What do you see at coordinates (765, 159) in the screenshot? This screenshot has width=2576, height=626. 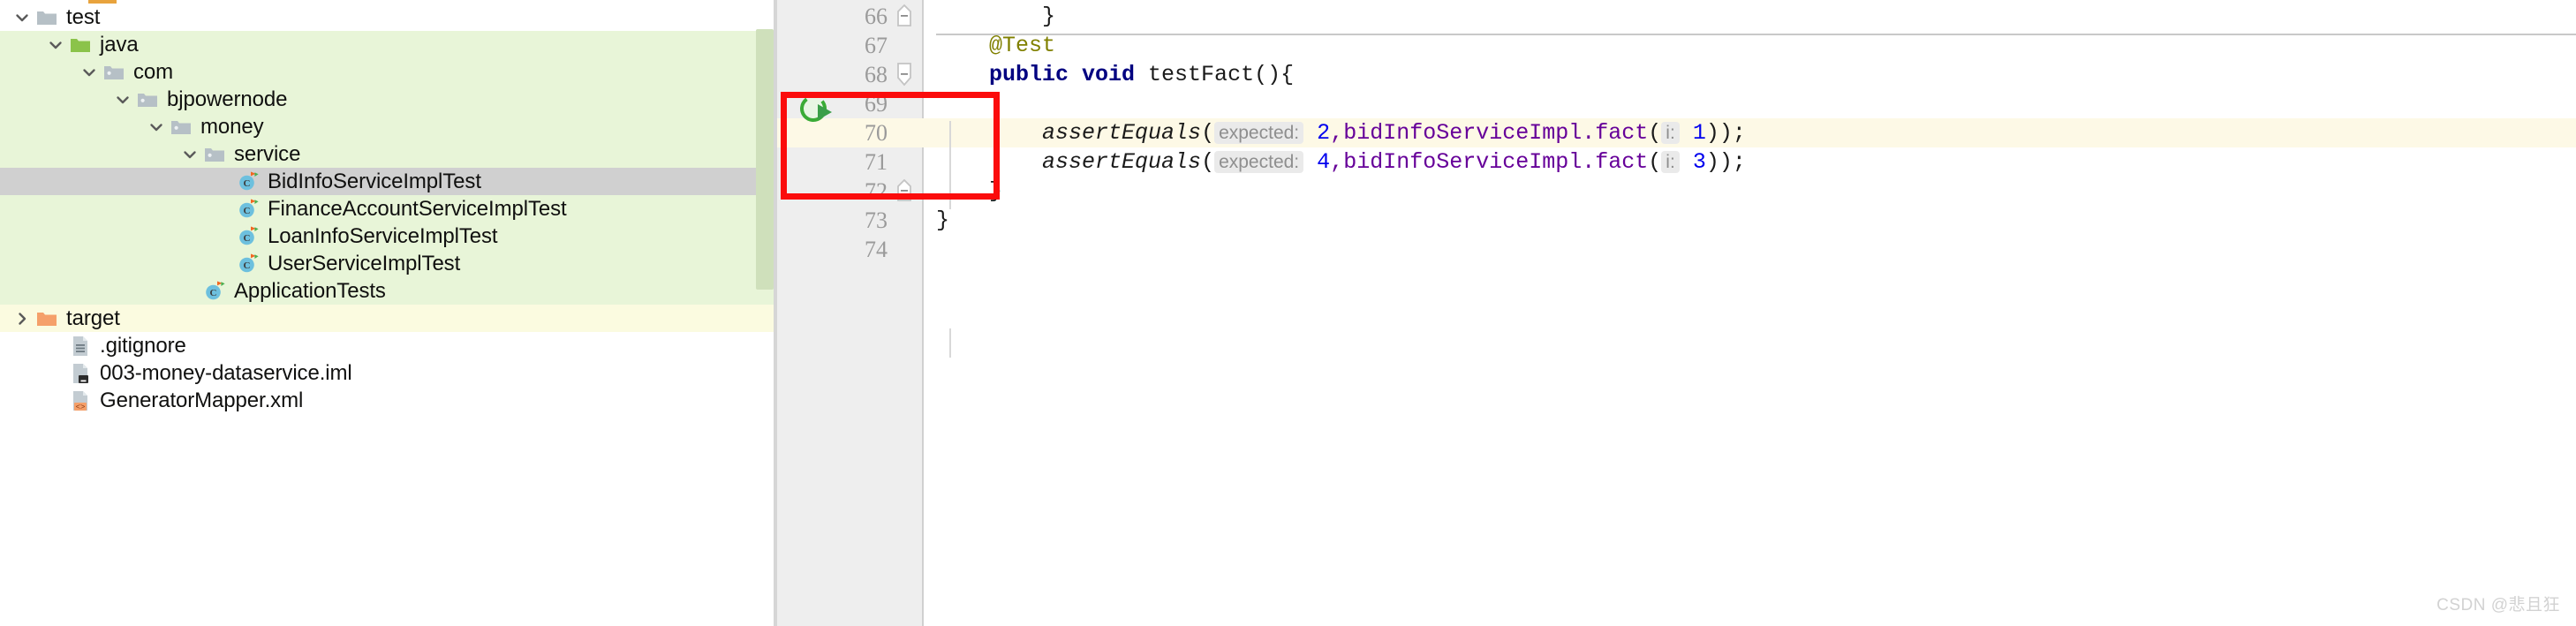 I see `sidebar-vertical-scrollbar` at bounding box center [765, 159].